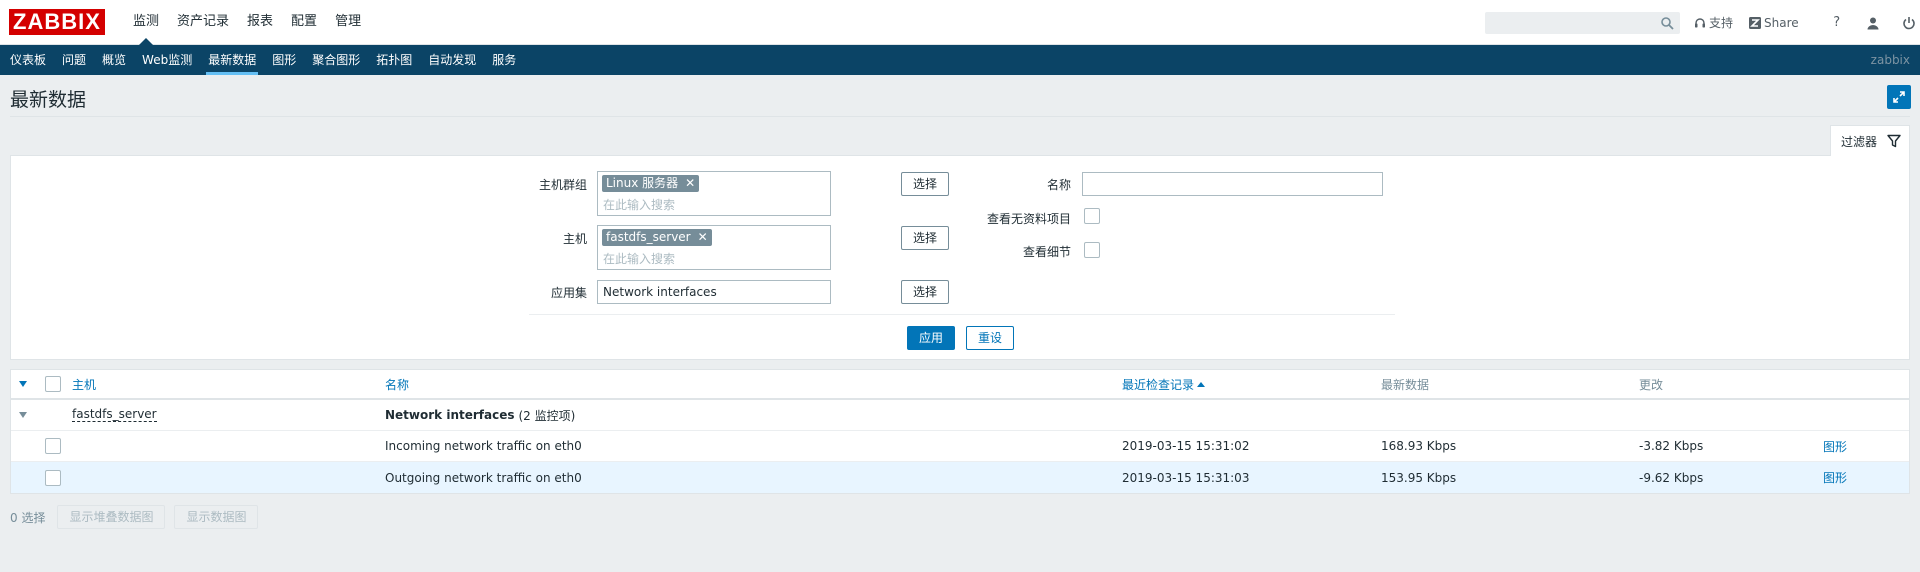 The height and width of the screenshot is (572, 1920). Describe the element at coordinates (547, 415) in the screenshot. I see `app-item-count: (2 监控项)` at that location.